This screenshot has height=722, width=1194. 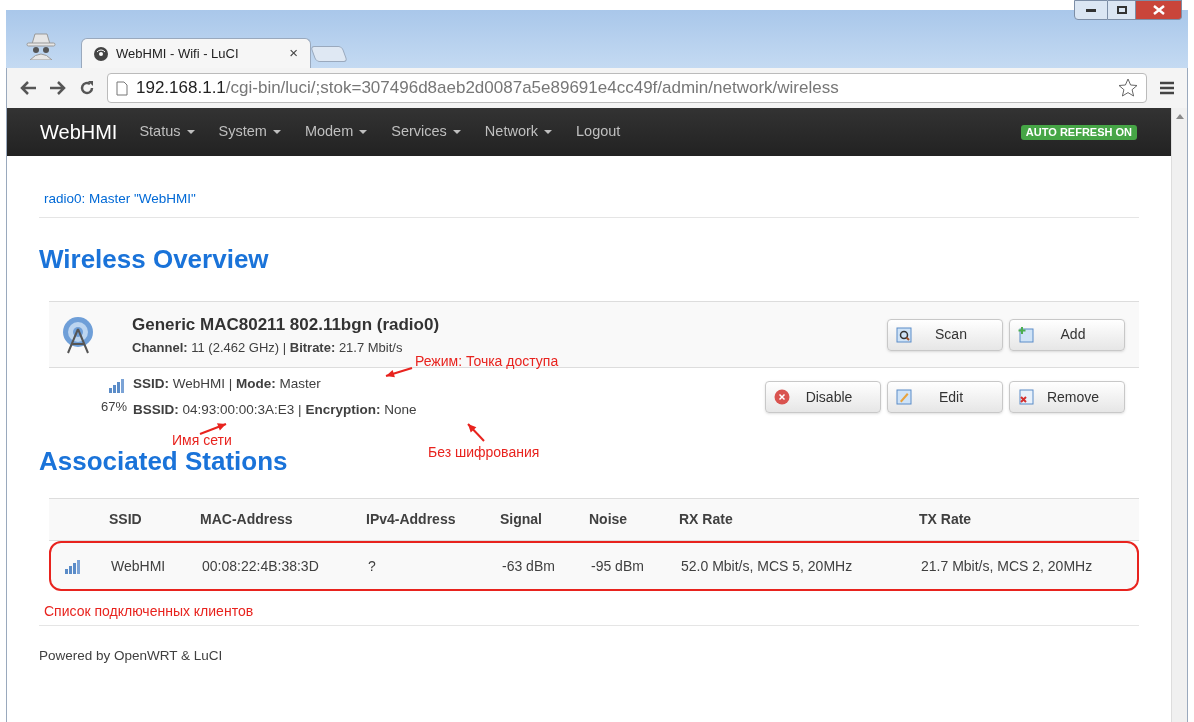 I want to click on column-header: SSID, so click(x=126, y=519).